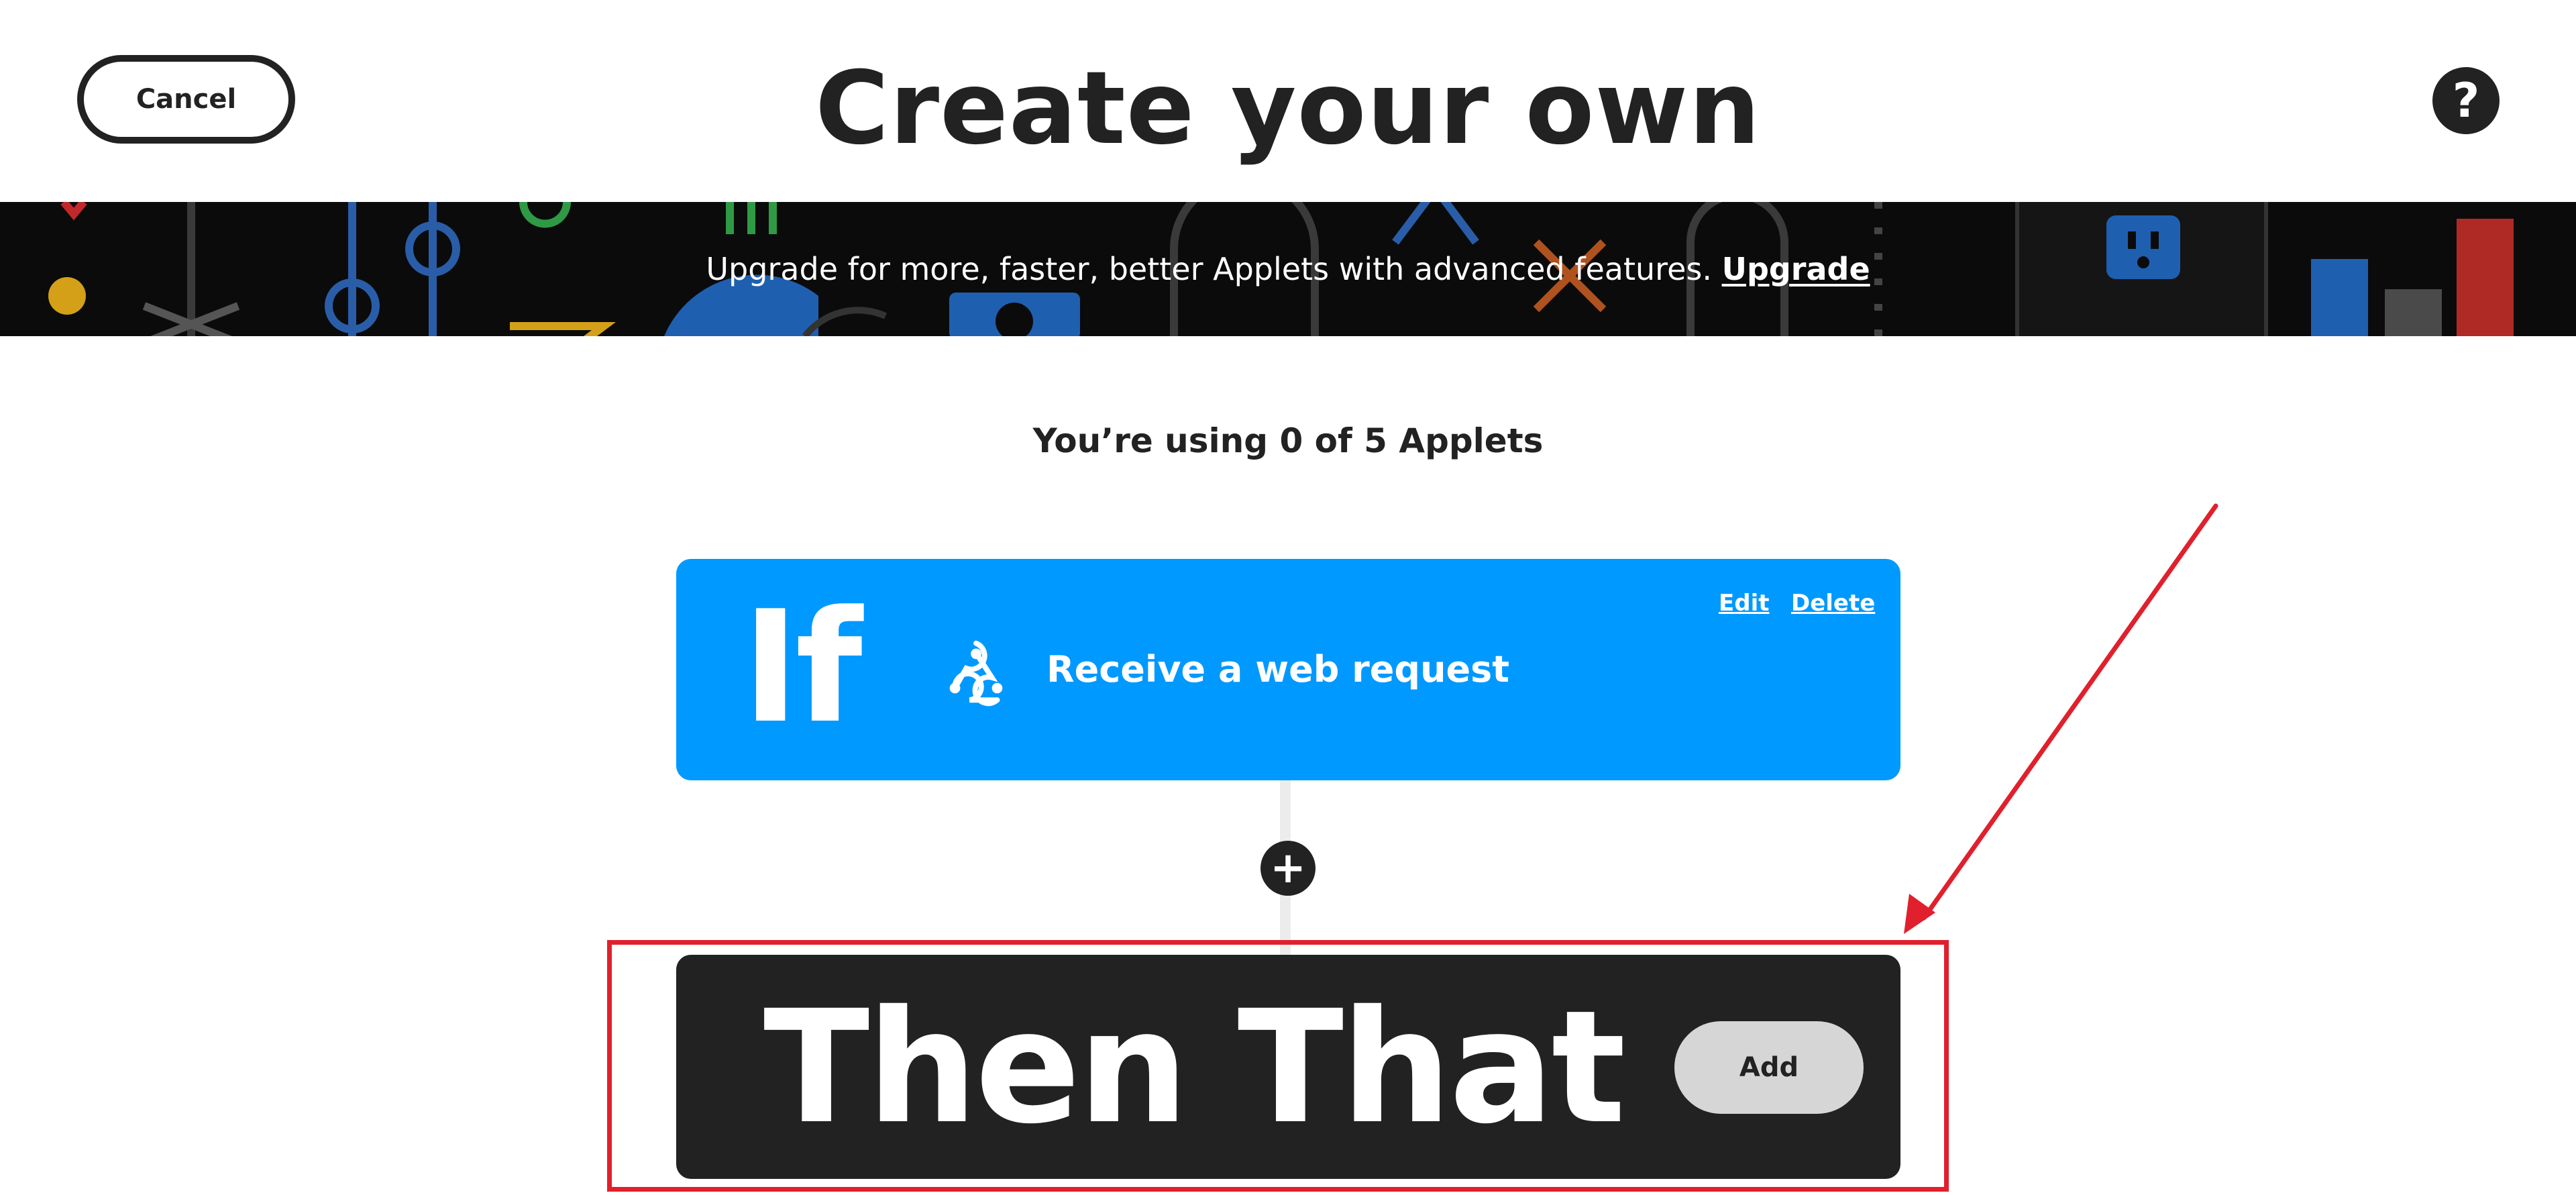 The image size is (2576, 1195). What do you see at coordinates (1278, 669) in the screenshot?
I see `trigger-label: Receive a web request` at bounding box center [1278, 669].